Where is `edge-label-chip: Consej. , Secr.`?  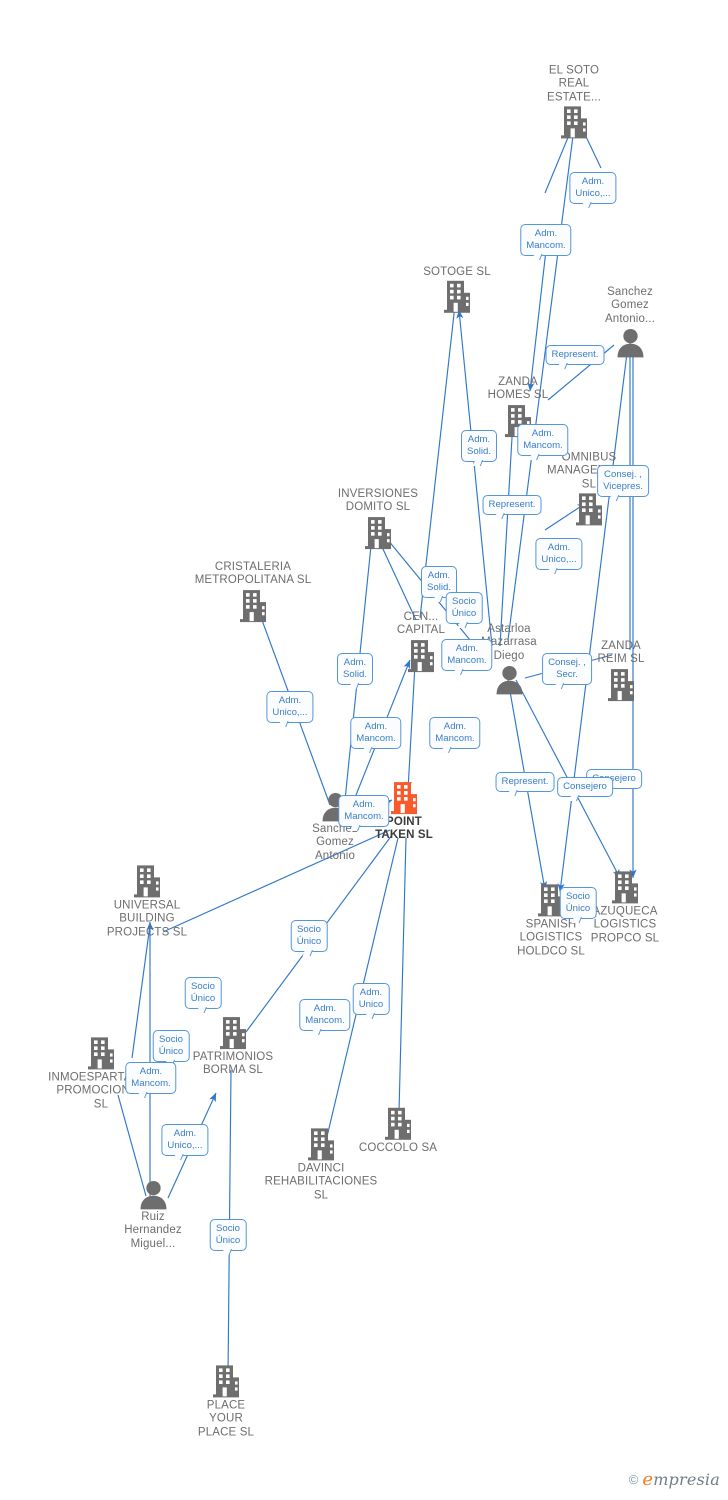 edge-label-chip: Consej. , Secr. is located at coordinates (567, 671).